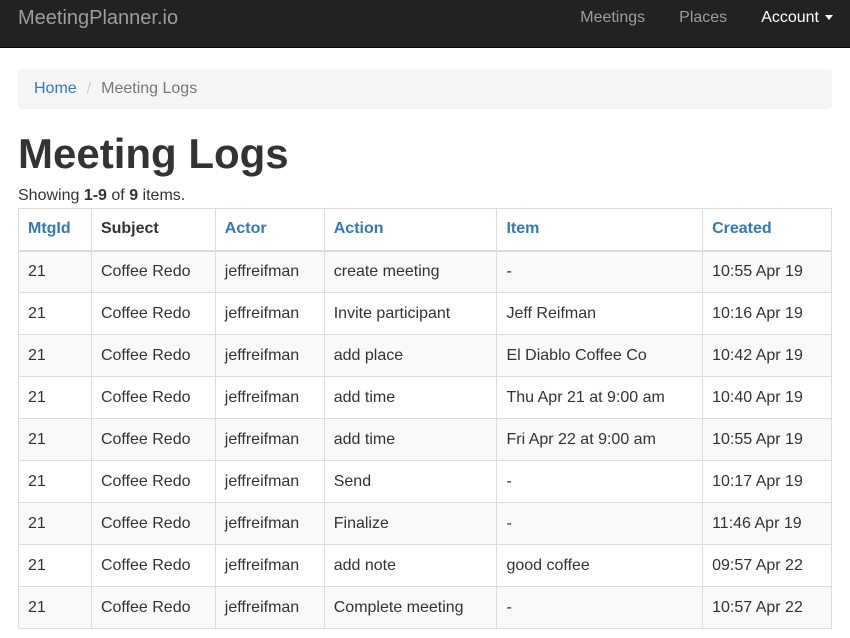  Describe the element at coordinates (767, 356) in the screenshot. I see `cell-created: 10:42 Apr 19` at that location.